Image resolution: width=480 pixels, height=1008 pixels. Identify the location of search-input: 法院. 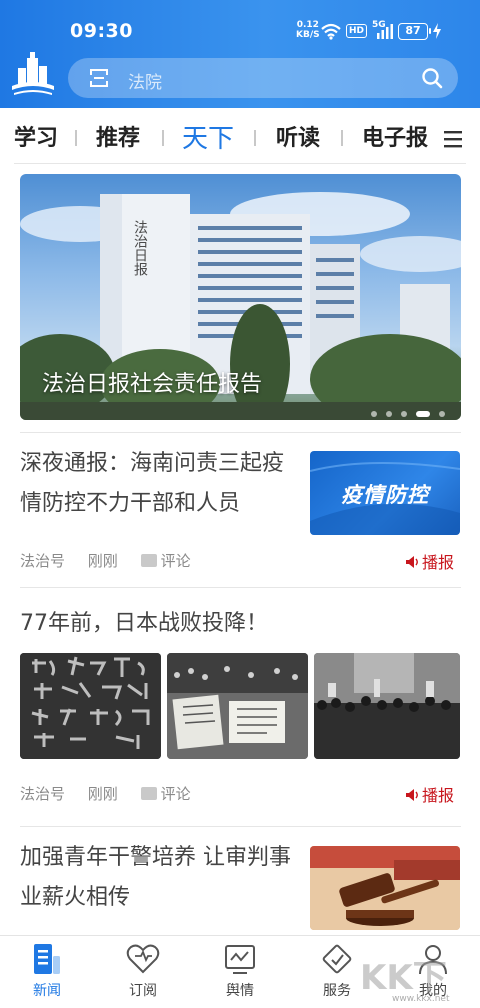
(145, 80).